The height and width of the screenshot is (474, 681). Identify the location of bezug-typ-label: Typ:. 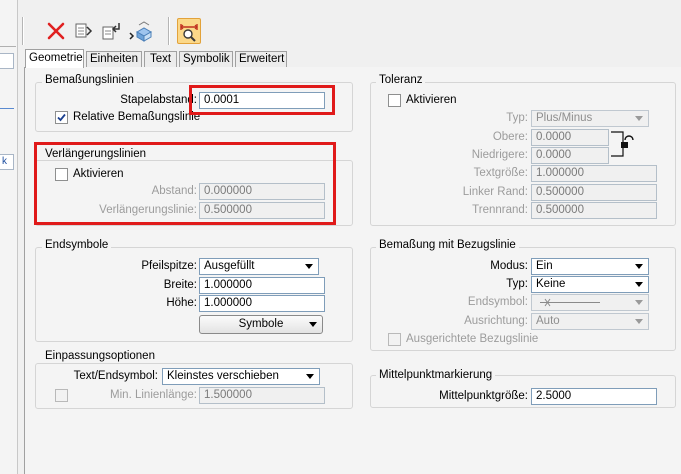
(517, 284).